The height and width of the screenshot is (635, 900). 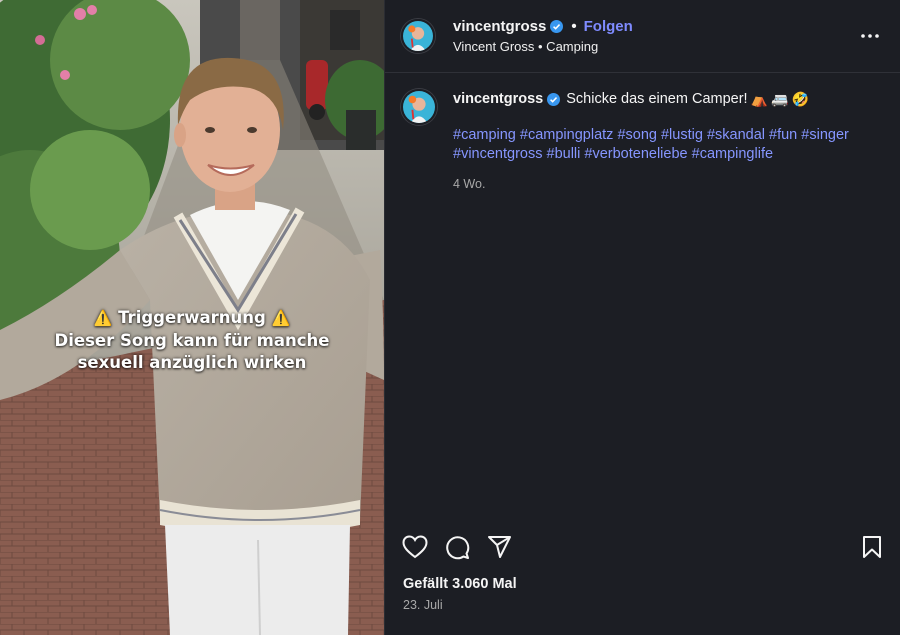 I want to click on action-bar, so click(x=643, y=547).